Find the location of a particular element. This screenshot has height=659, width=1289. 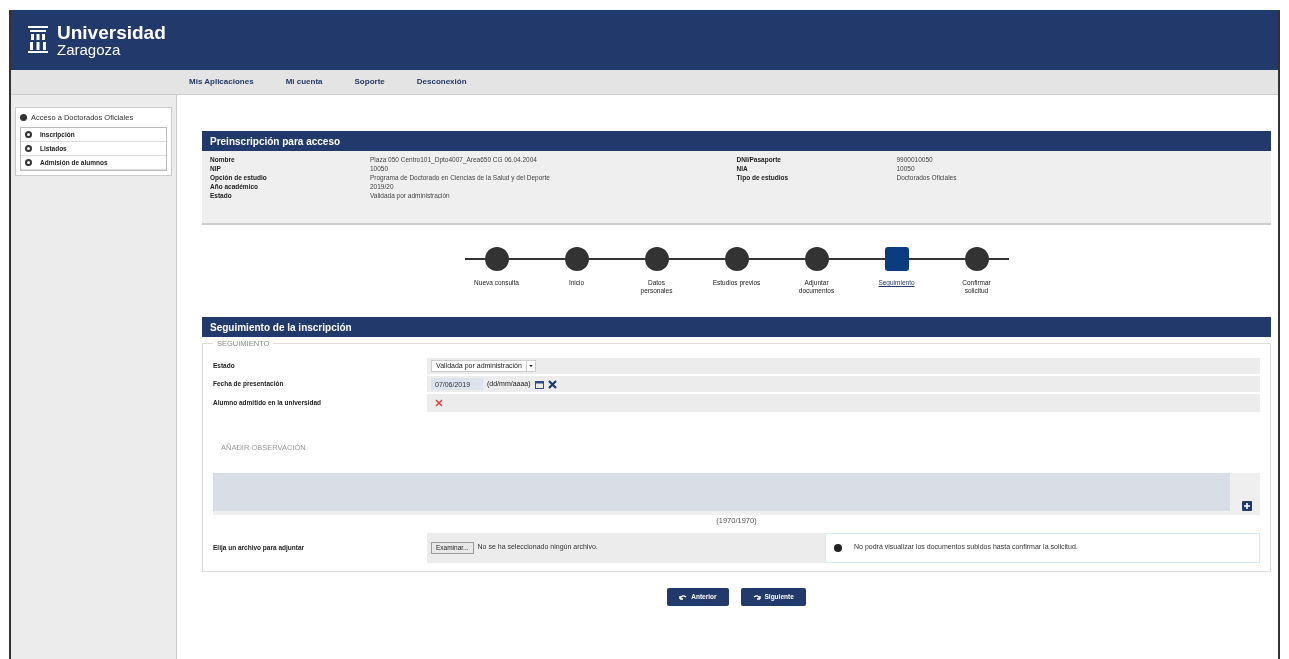

add-icon is located at coordinates (1247, 506).